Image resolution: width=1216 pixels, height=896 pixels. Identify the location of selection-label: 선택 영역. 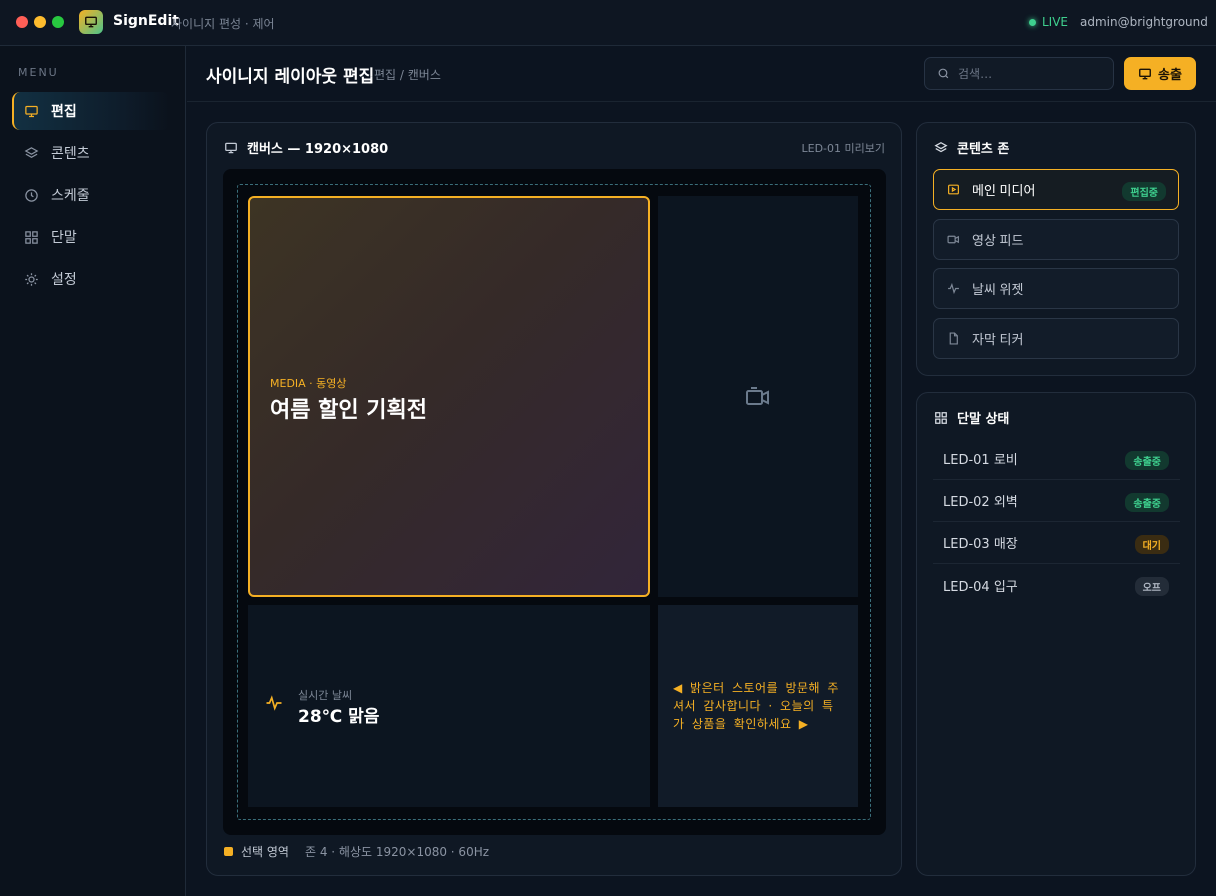
(265, 852).